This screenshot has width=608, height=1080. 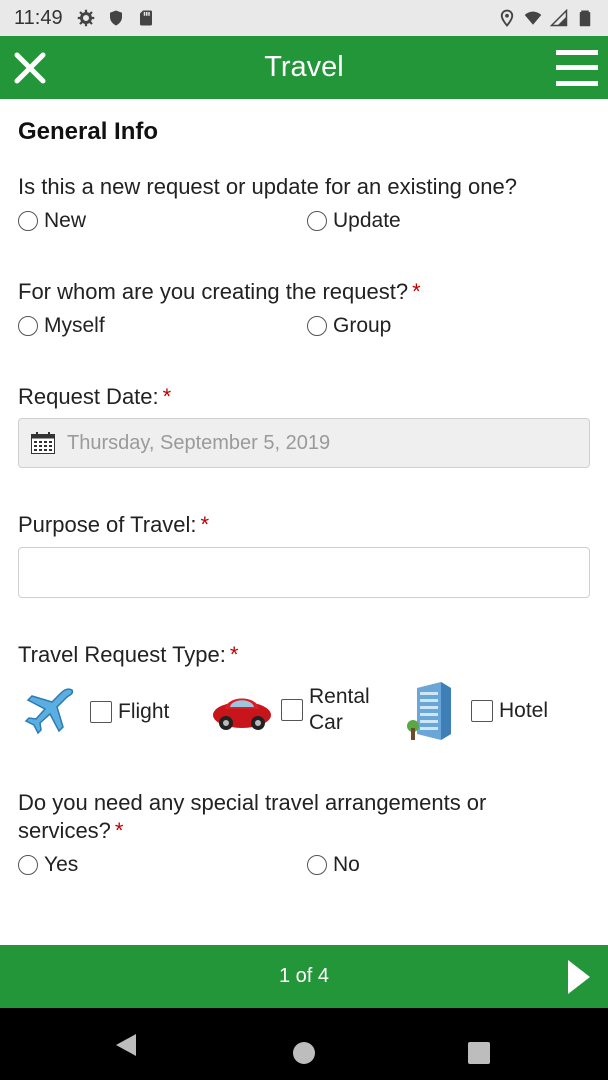 I want to click on request-type-options: Flight Rental Car Hotel, so click(x=304, y=715).